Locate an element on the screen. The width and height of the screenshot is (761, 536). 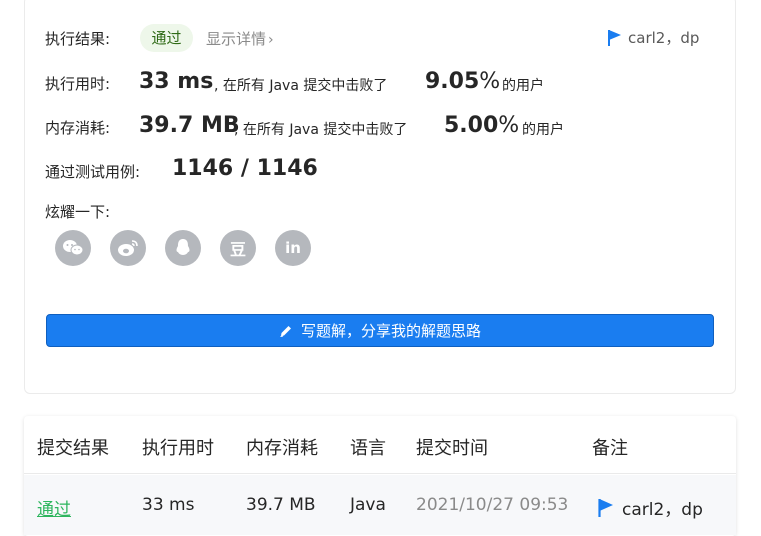
note-flag: carl2，dp is located at coordinates (653, 37).